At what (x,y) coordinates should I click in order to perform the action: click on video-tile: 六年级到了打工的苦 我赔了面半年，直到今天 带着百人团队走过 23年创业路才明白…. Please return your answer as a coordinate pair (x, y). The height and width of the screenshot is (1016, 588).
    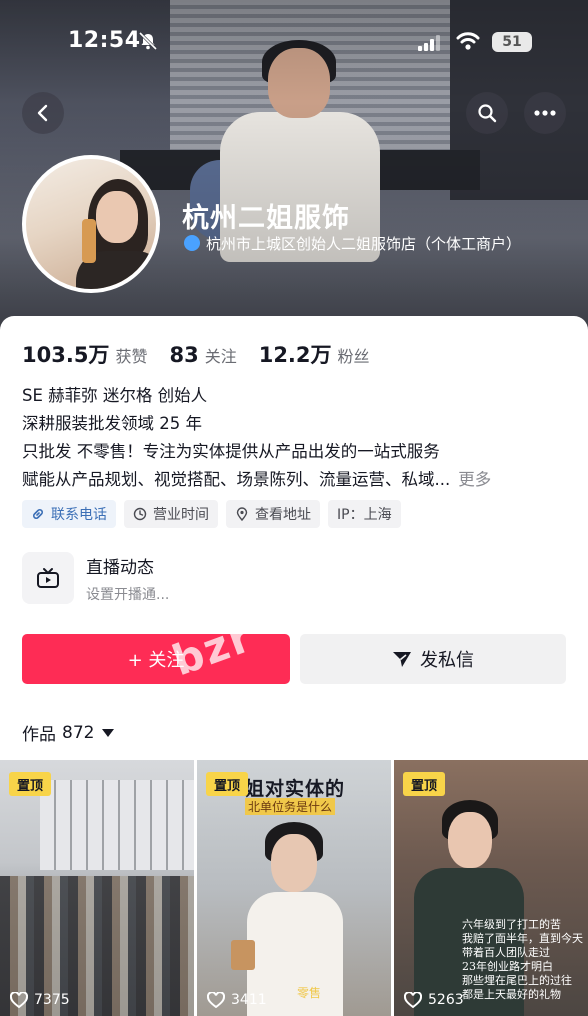
    Looking at the image, I should click on (491, 888).